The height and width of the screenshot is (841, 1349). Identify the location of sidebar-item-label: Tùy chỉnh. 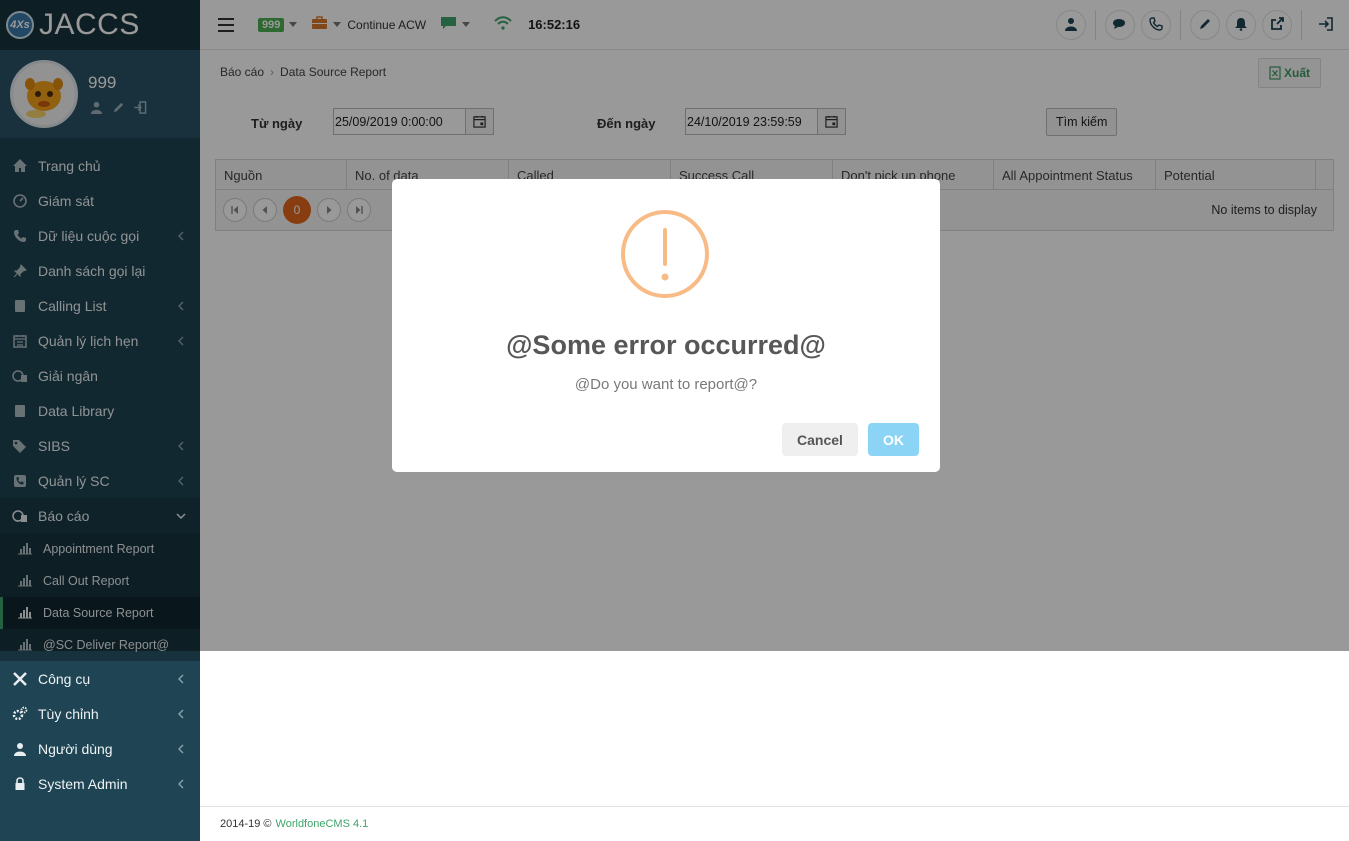
(68, 713).